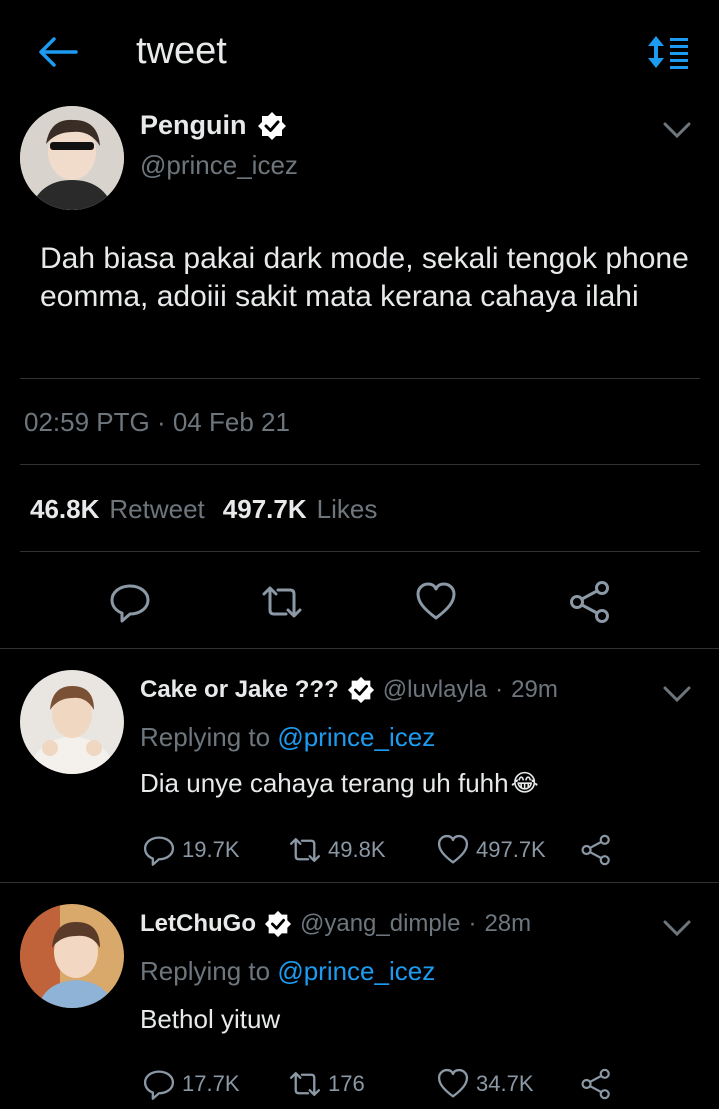  I want to click on like-button: 34.7K, so click(485, 1084).